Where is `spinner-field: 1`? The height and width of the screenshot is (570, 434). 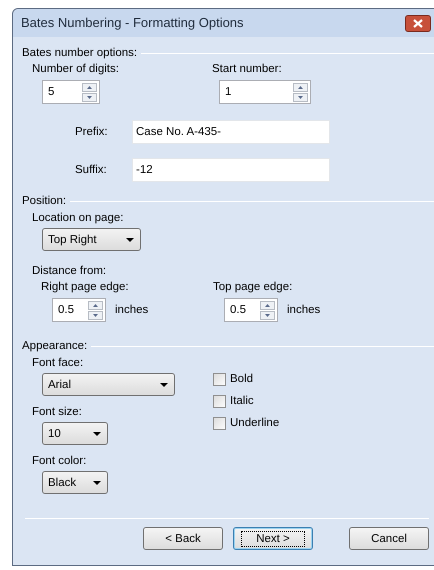 spinner-field: 1 is located at coordinates (265, 92).